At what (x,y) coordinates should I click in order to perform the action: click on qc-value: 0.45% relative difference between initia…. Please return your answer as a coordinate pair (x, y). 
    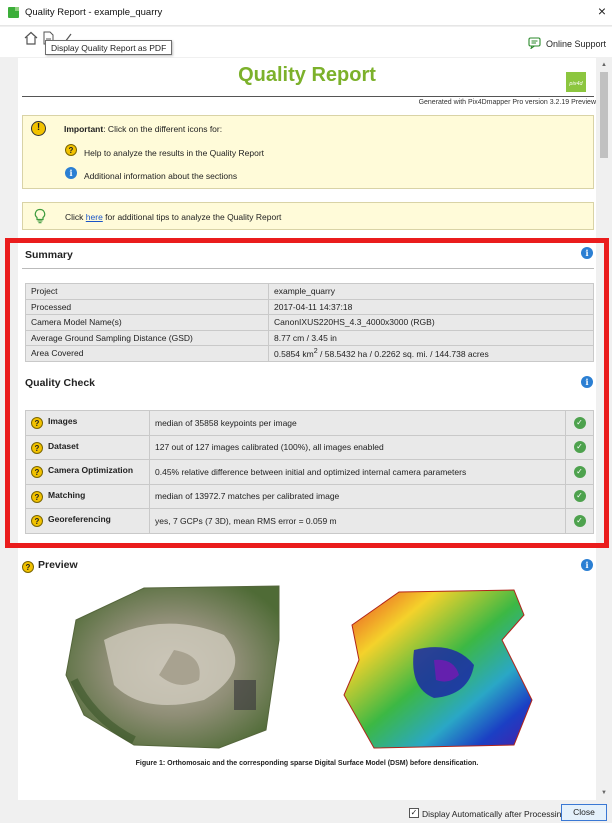
    Looking at the image, I should click on (357, 472).